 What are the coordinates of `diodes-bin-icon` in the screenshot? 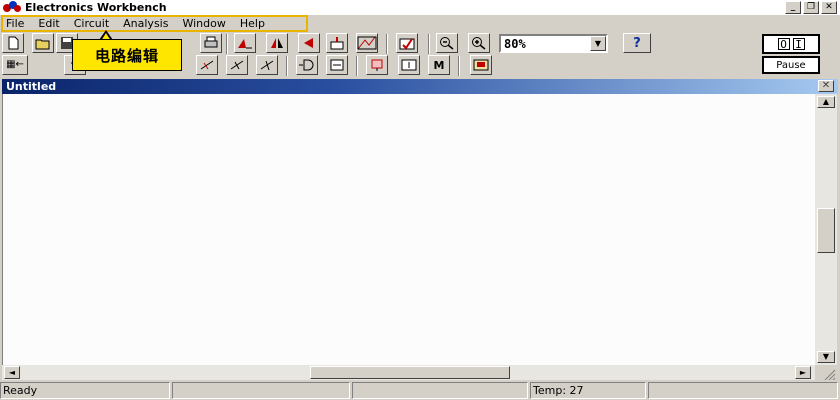 It's located at (207, 65).